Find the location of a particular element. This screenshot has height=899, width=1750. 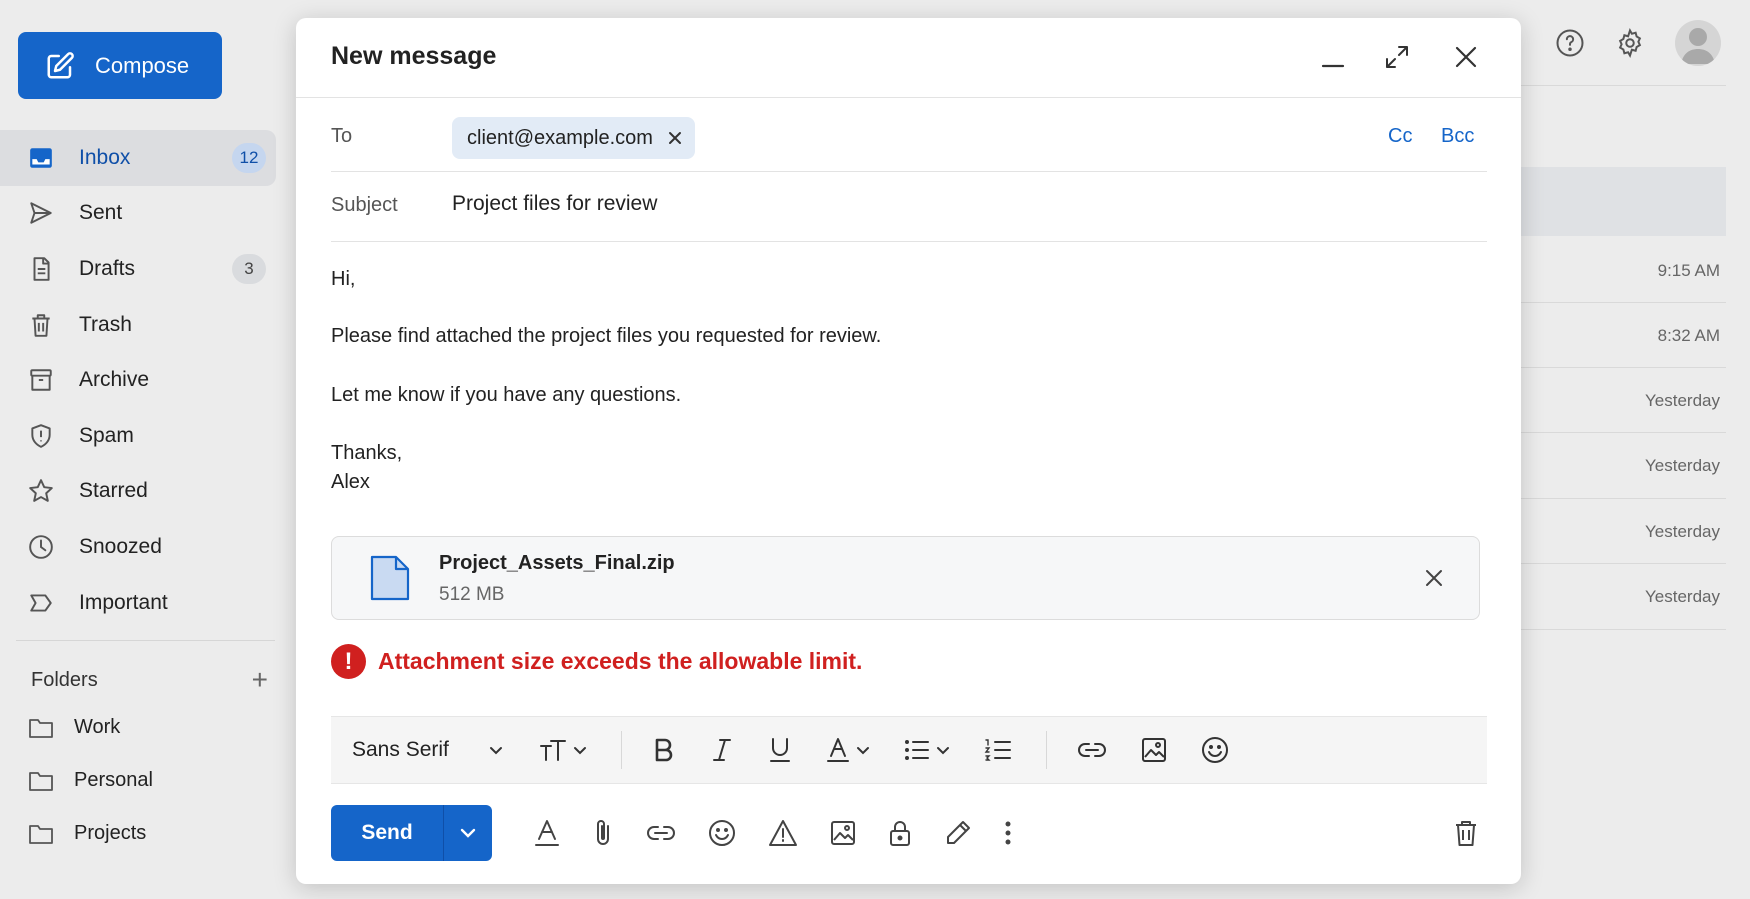

font-size-button is located at coordinates (563, 750).